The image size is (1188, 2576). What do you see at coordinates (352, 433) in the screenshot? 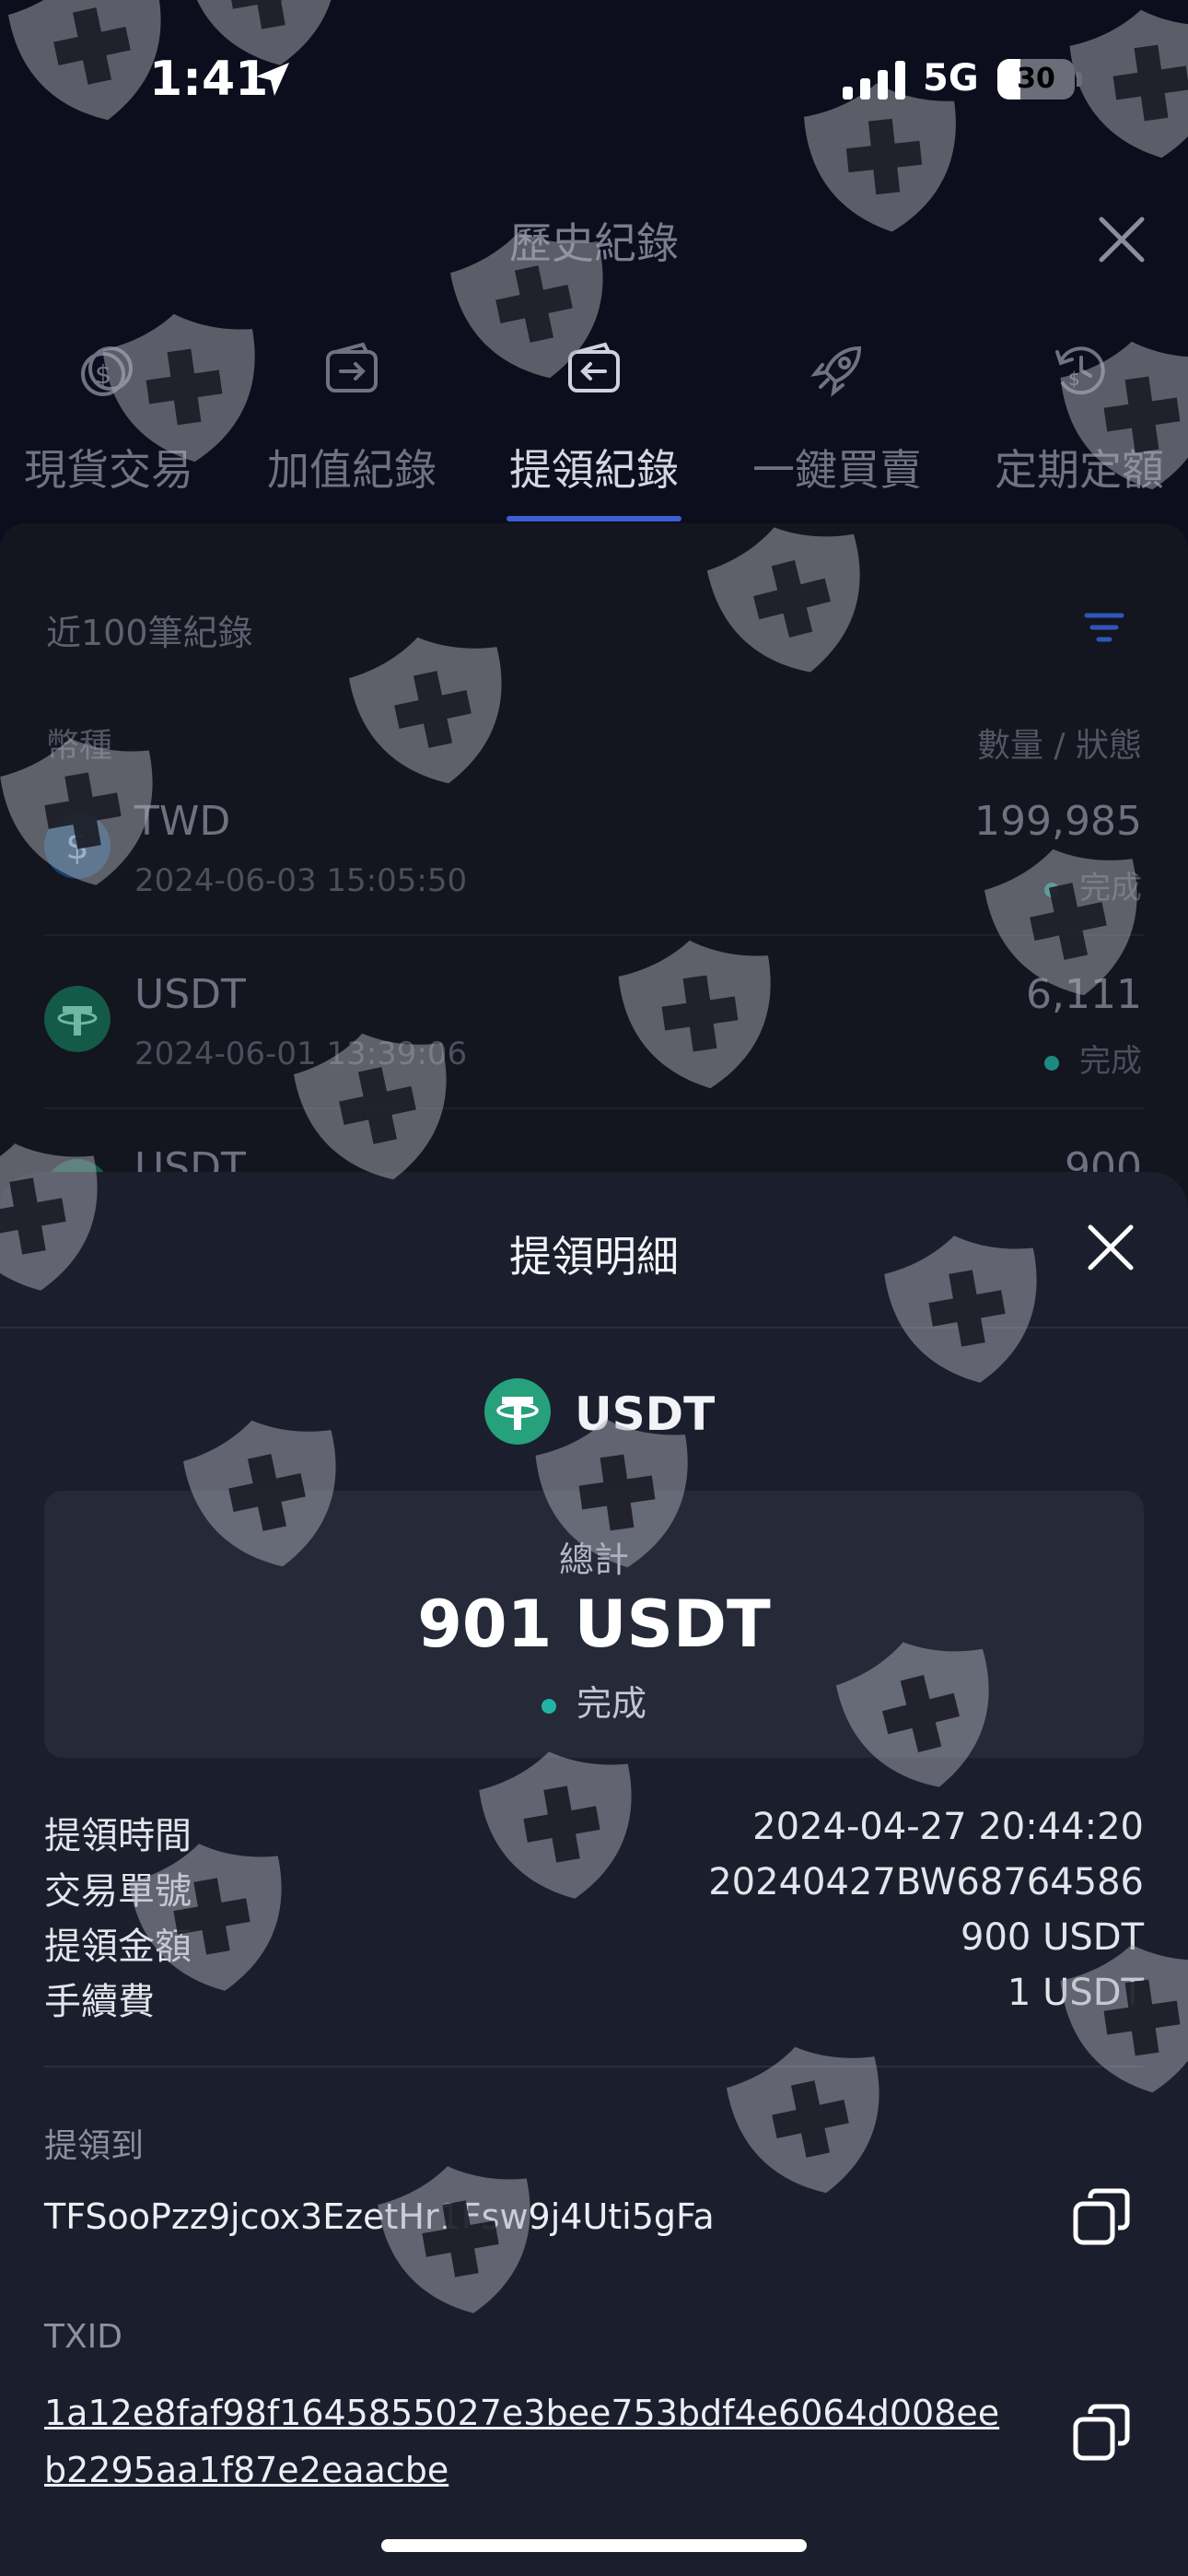
I see `tab-deposit-records: 加值紀錄` at bounding box center [352, 433].